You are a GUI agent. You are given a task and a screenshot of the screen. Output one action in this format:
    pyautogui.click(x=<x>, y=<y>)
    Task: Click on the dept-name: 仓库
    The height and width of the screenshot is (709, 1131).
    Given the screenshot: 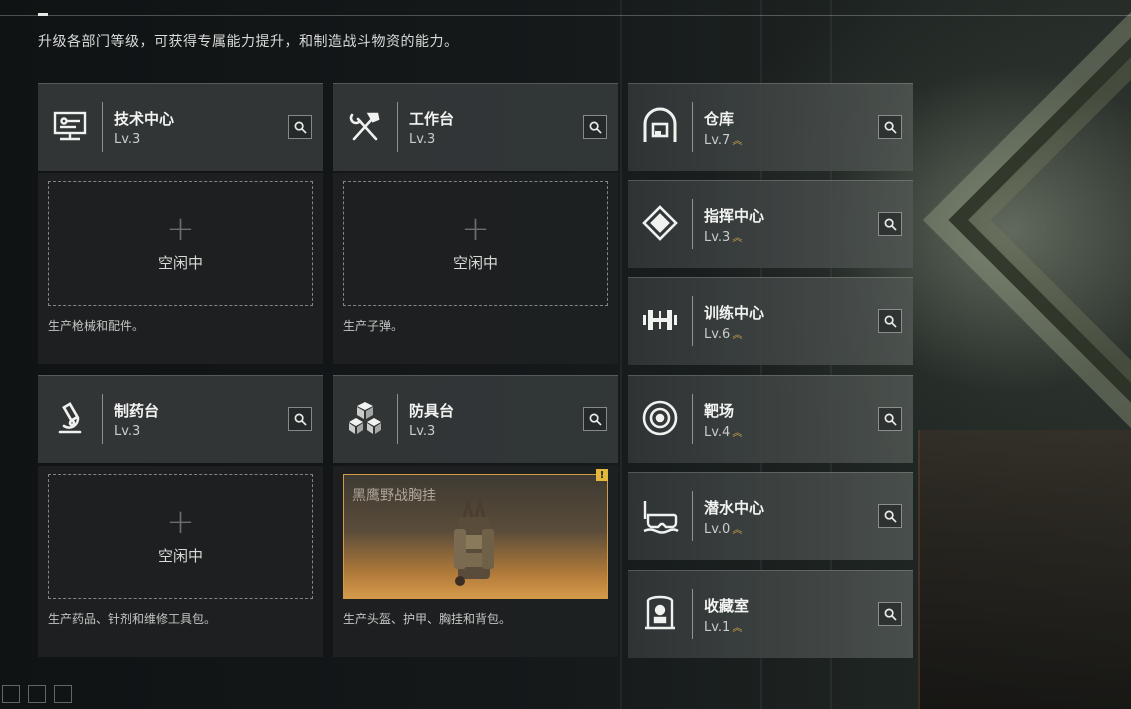 What is the action you would take?
    pyautogui.click(x=719, y=119)
    